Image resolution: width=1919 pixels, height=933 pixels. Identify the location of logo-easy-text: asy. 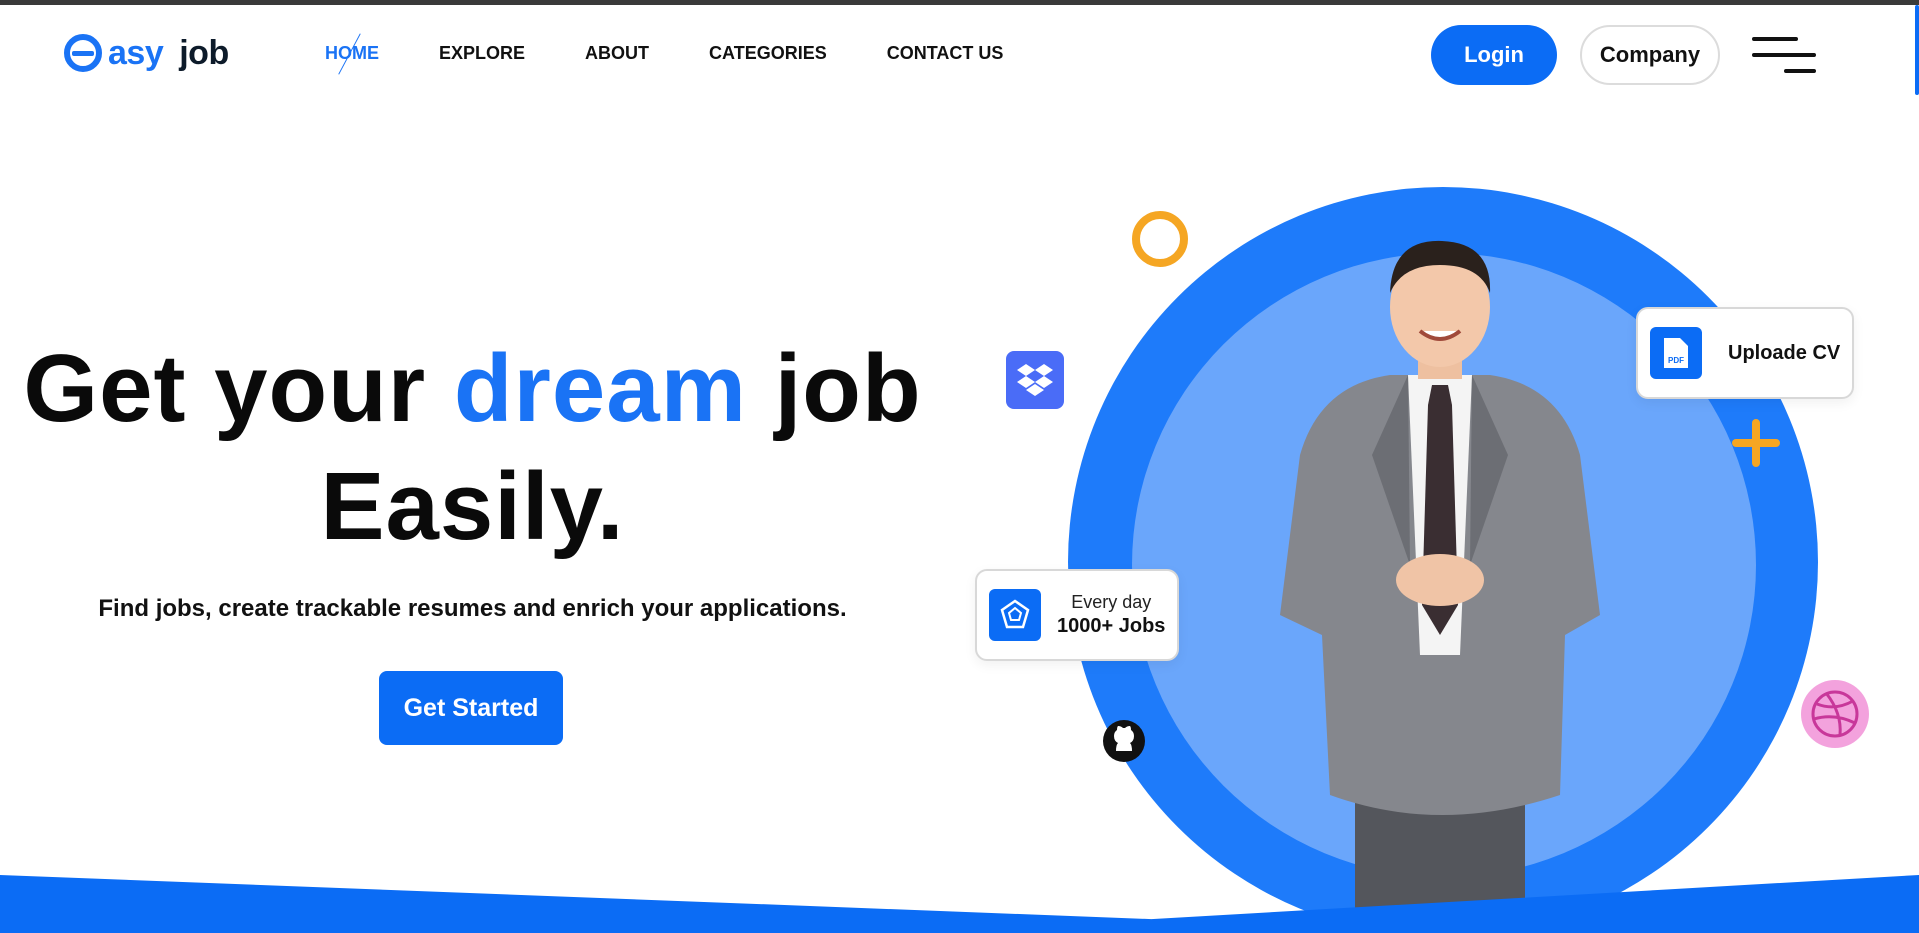
(136, 52).